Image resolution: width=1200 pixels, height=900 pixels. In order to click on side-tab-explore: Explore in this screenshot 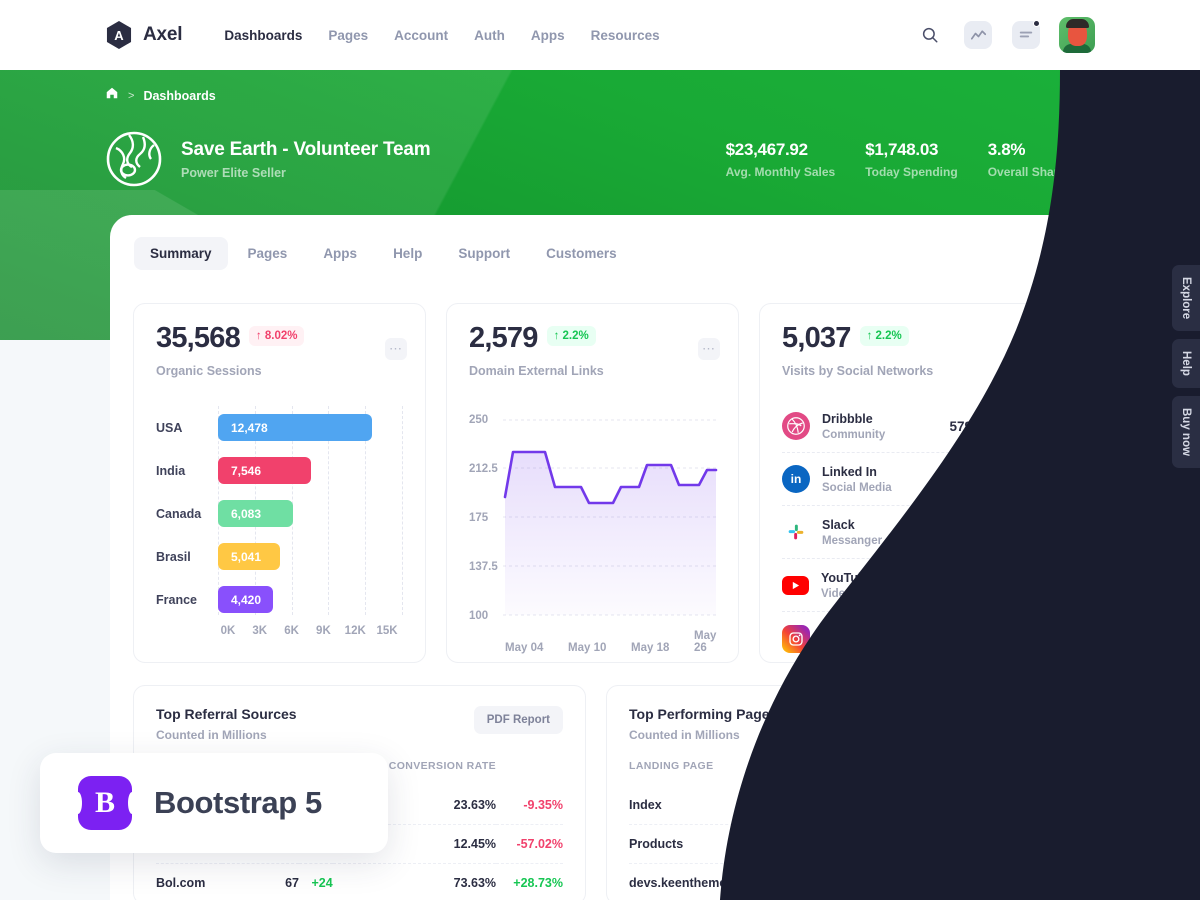, I will do `click(1186, 298)`.